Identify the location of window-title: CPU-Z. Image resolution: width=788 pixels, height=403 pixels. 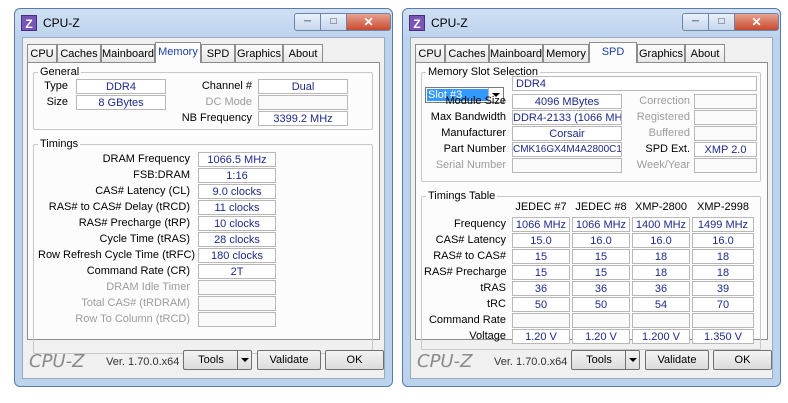
(61, 23).